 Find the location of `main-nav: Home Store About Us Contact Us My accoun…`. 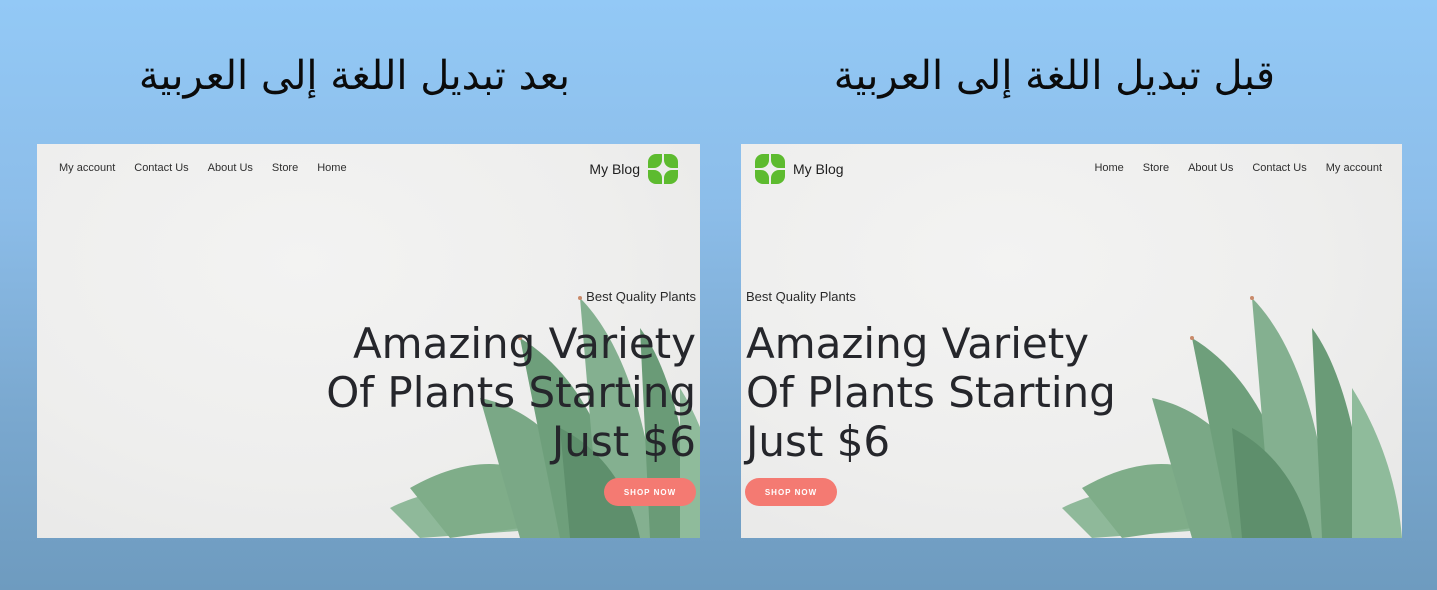

main-nav: Home Store About Us Contact Us My accoun… is located at coordinates (1238, 168).